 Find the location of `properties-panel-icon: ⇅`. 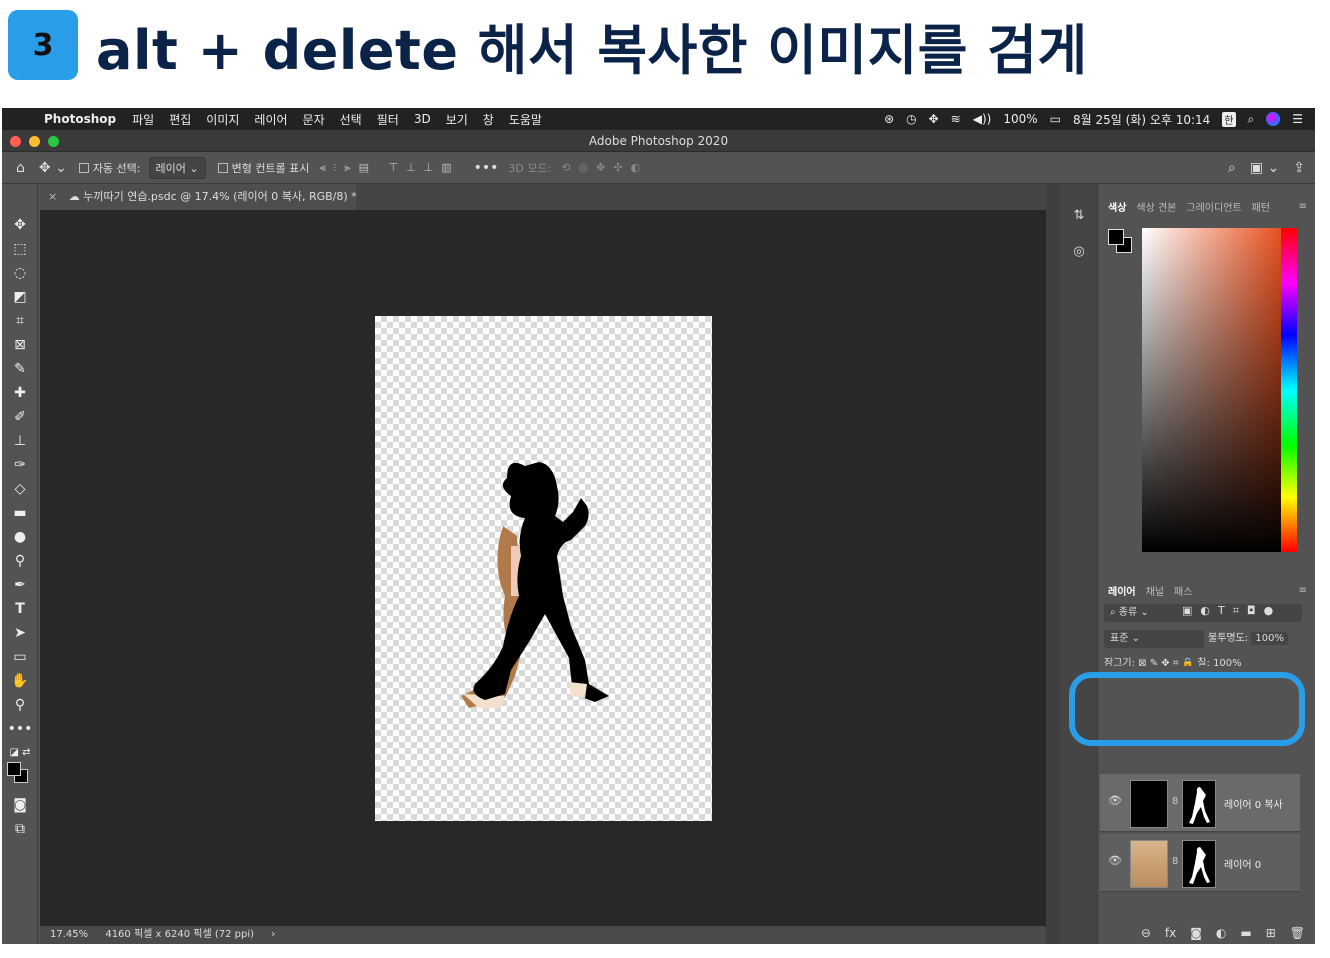

properties-panel-icon: ⇅ is located at coordinates (1079, 218).